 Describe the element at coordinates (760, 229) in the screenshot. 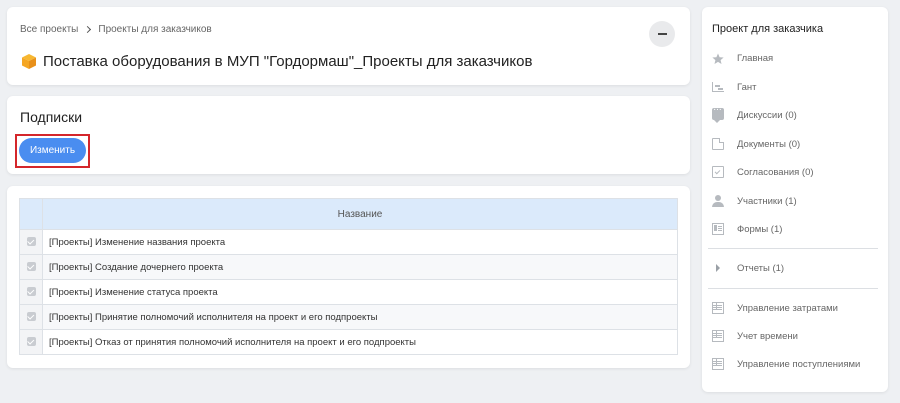

I see `sidebar-item-label: Формы (1)` at that location.